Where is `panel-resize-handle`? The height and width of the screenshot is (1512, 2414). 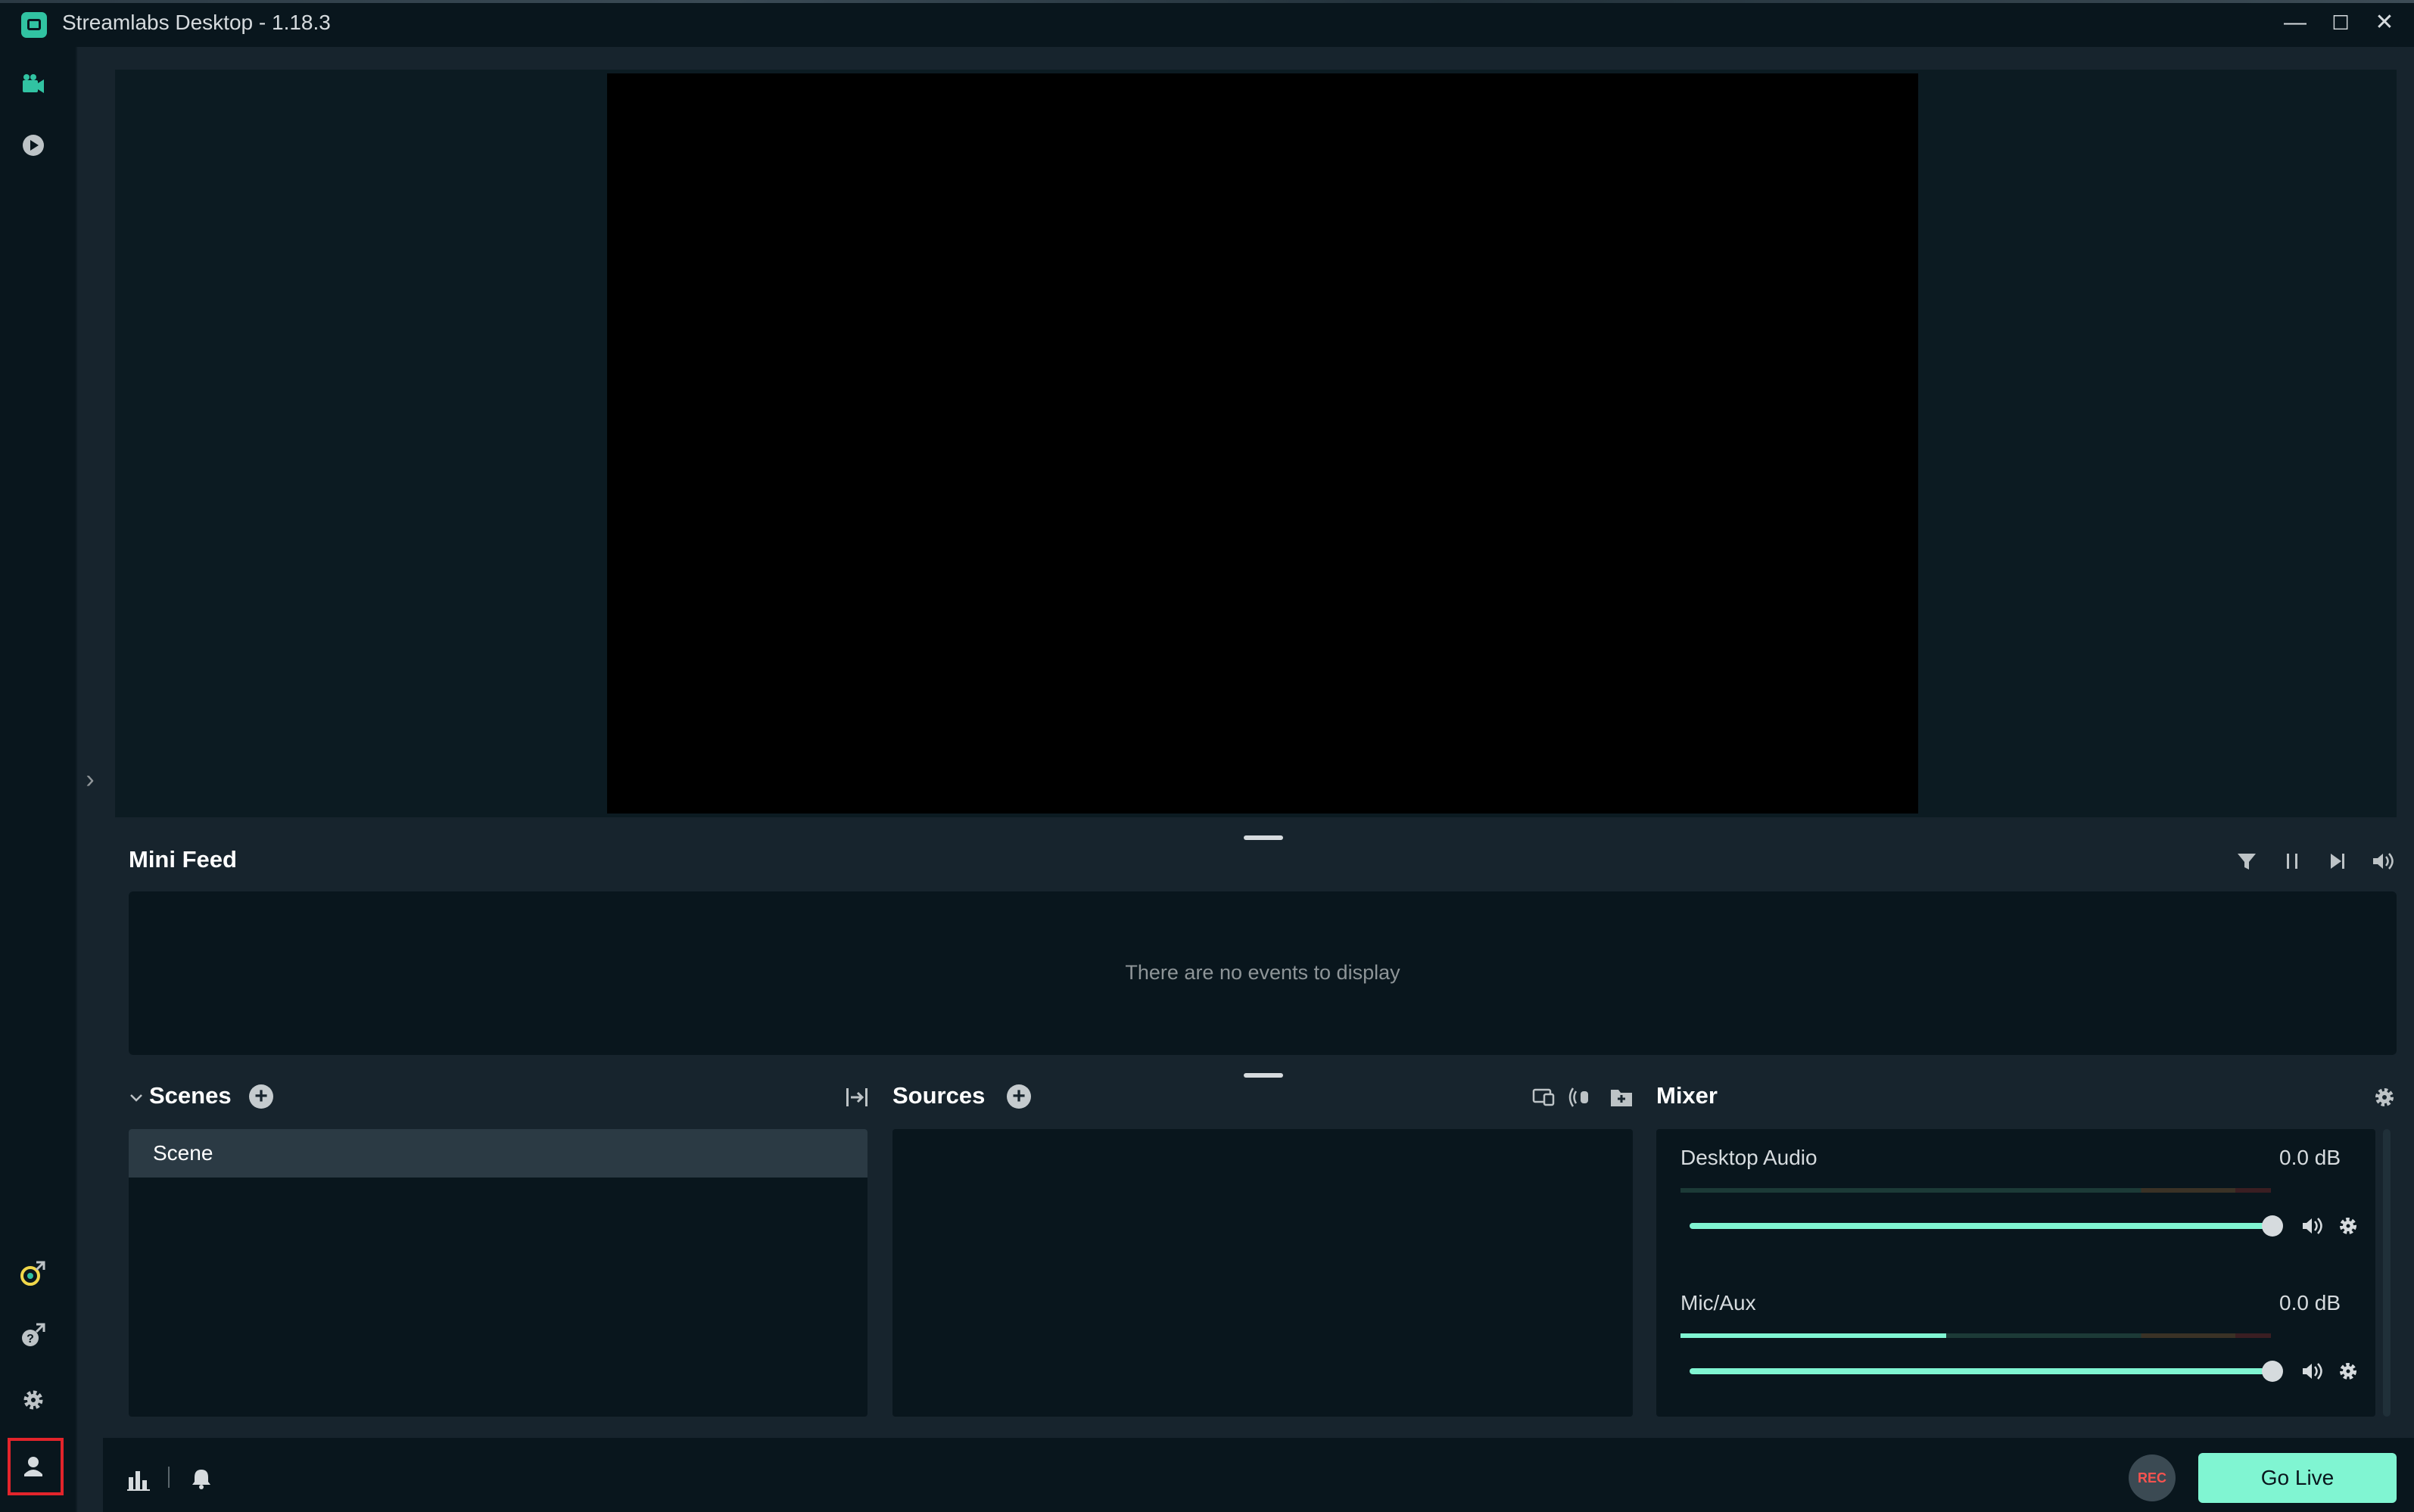
panel-resize-handle is located at coordinates (1264, 1075).